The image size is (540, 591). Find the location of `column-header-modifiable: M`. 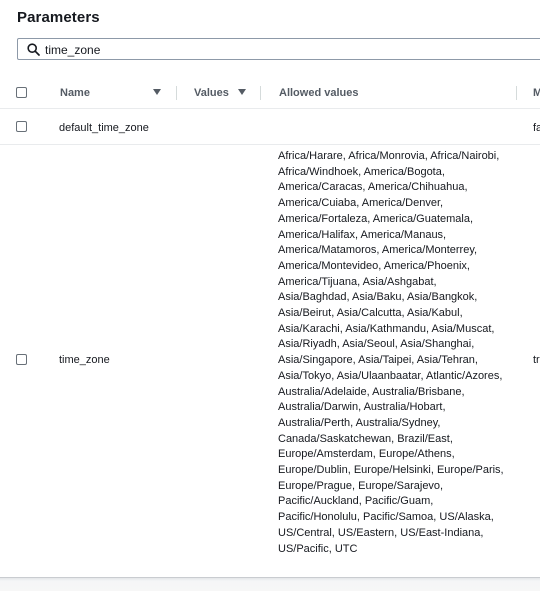

column-header-modifiable: M is located at coordinates (536, 93).